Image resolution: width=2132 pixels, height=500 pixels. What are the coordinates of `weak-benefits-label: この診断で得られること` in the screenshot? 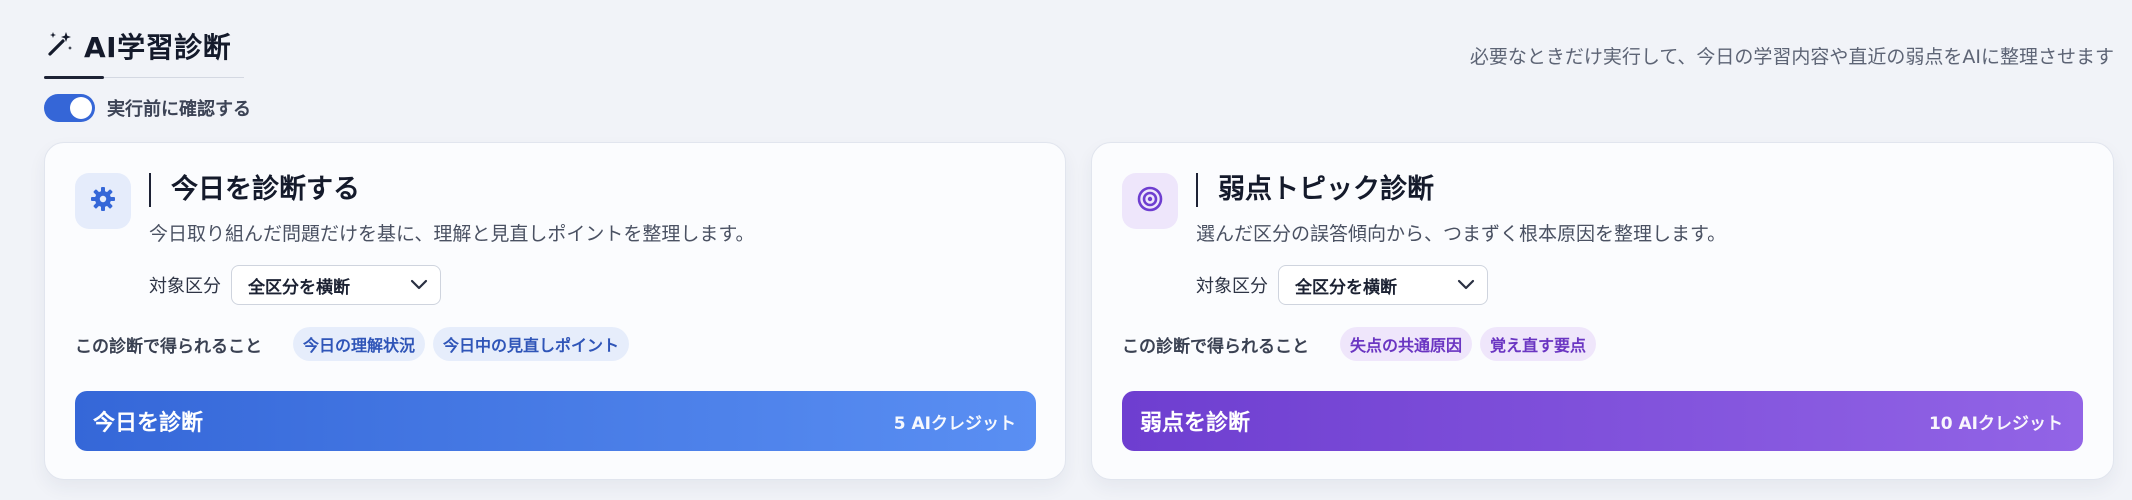 It's located at (1215, 346).